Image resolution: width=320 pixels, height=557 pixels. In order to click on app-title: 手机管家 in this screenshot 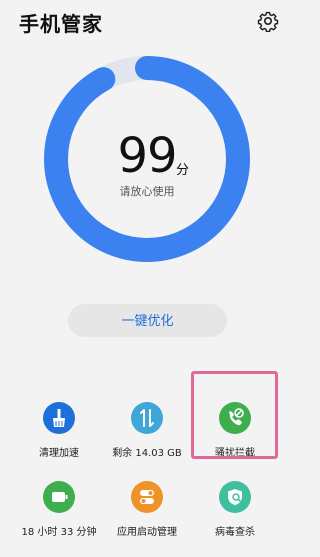, I will do `click(61, 24)`.